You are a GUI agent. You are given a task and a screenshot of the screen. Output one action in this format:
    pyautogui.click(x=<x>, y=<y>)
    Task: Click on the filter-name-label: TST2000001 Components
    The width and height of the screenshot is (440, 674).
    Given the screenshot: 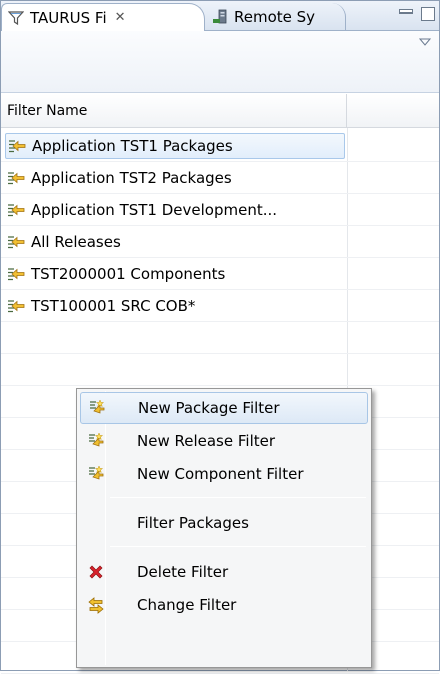 What is the action you would take?
    pyautogui.click(x=128, y=274)
    